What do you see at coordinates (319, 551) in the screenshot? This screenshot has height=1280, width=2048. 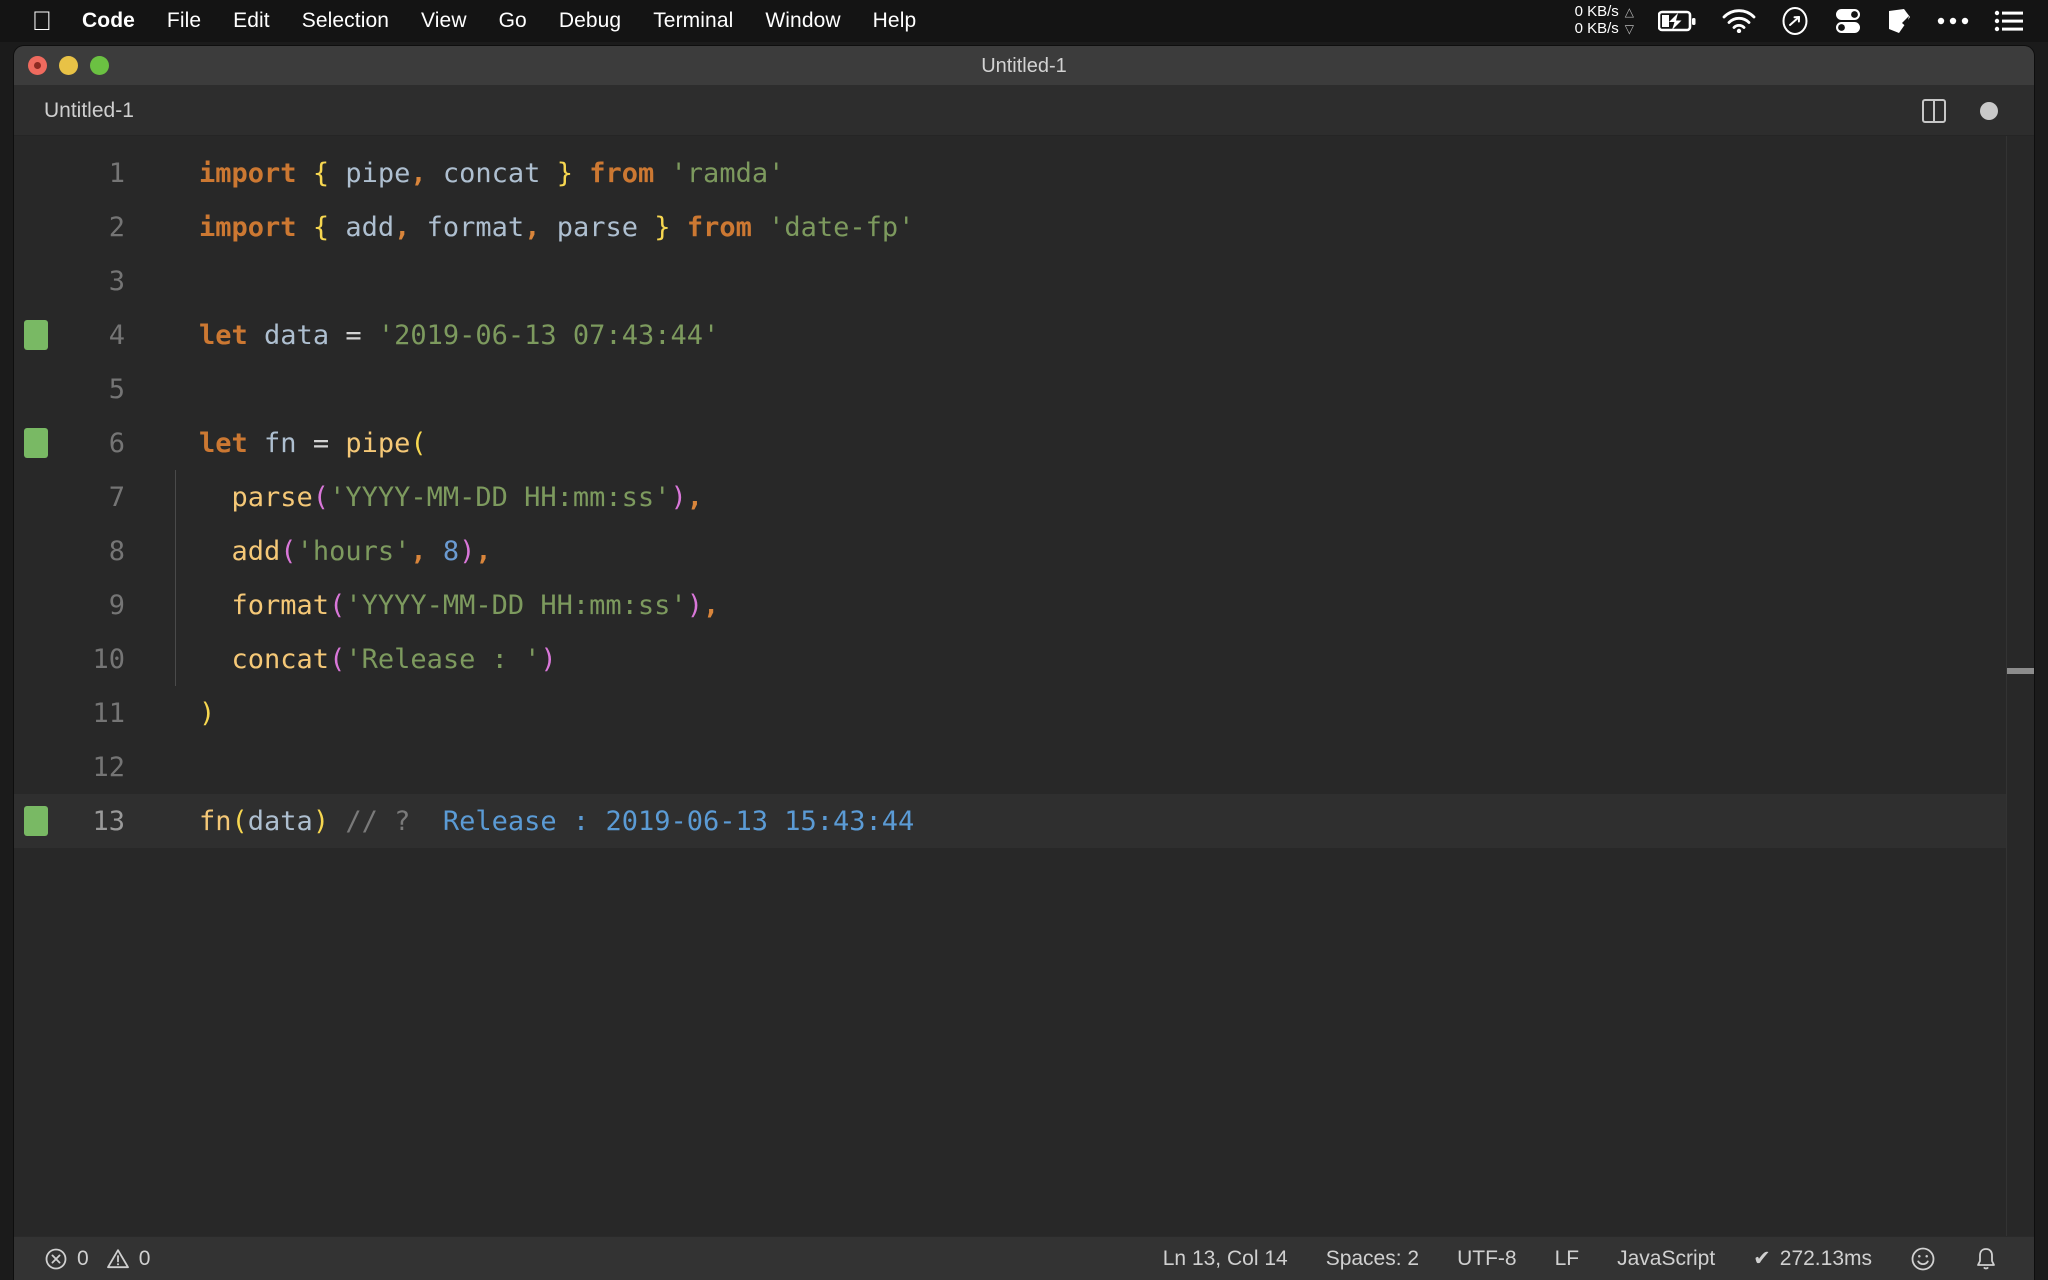 I see `code-text: add('hours', 8),` at bounding box center [319, 551].